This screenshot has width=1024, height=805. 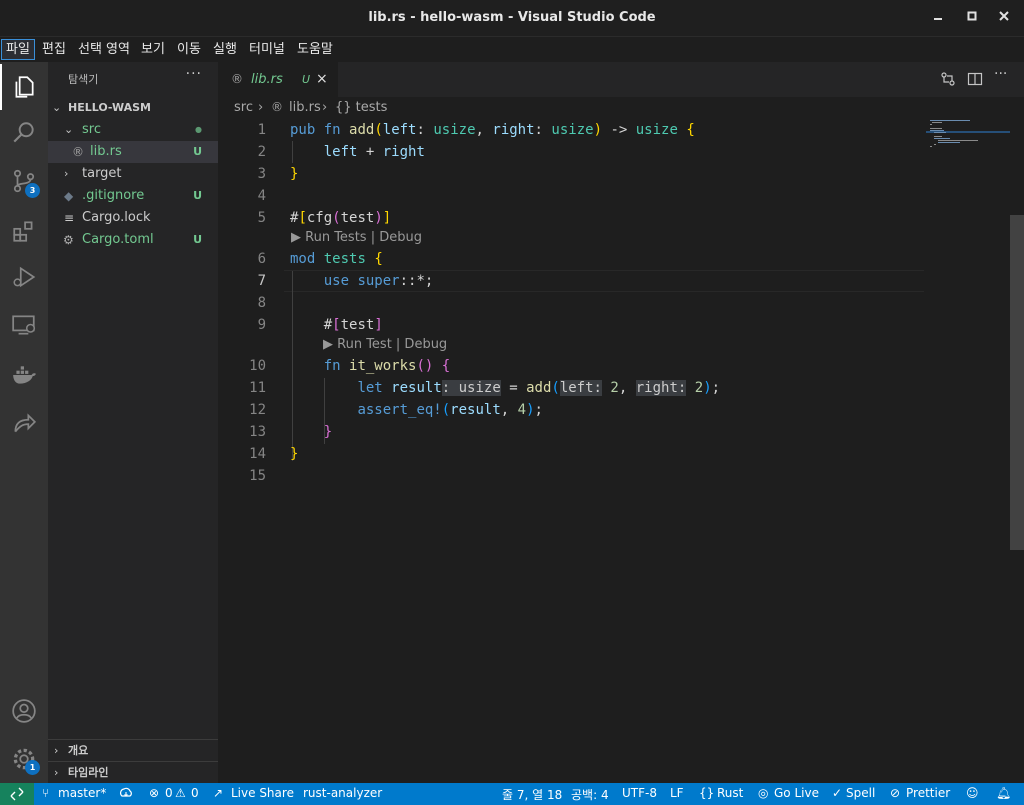 What do you see at coordinates (133, 130) in the screenshot?
I see `tree-item-src: ⌄ src ●` at bounding box center [133, 130].